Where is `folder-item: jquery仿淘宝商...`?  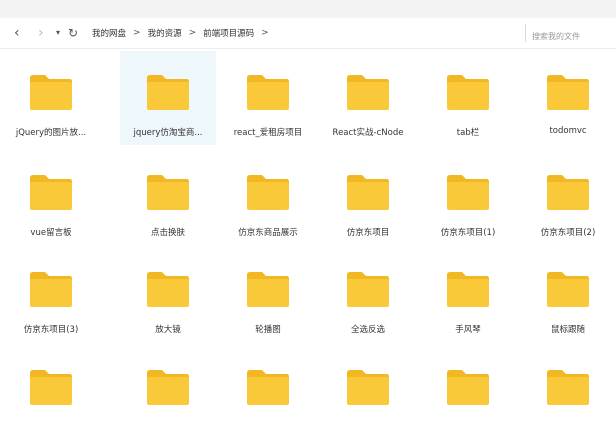
folder-item: jquery仿淘宝商... is located at coordinates (168, 98).